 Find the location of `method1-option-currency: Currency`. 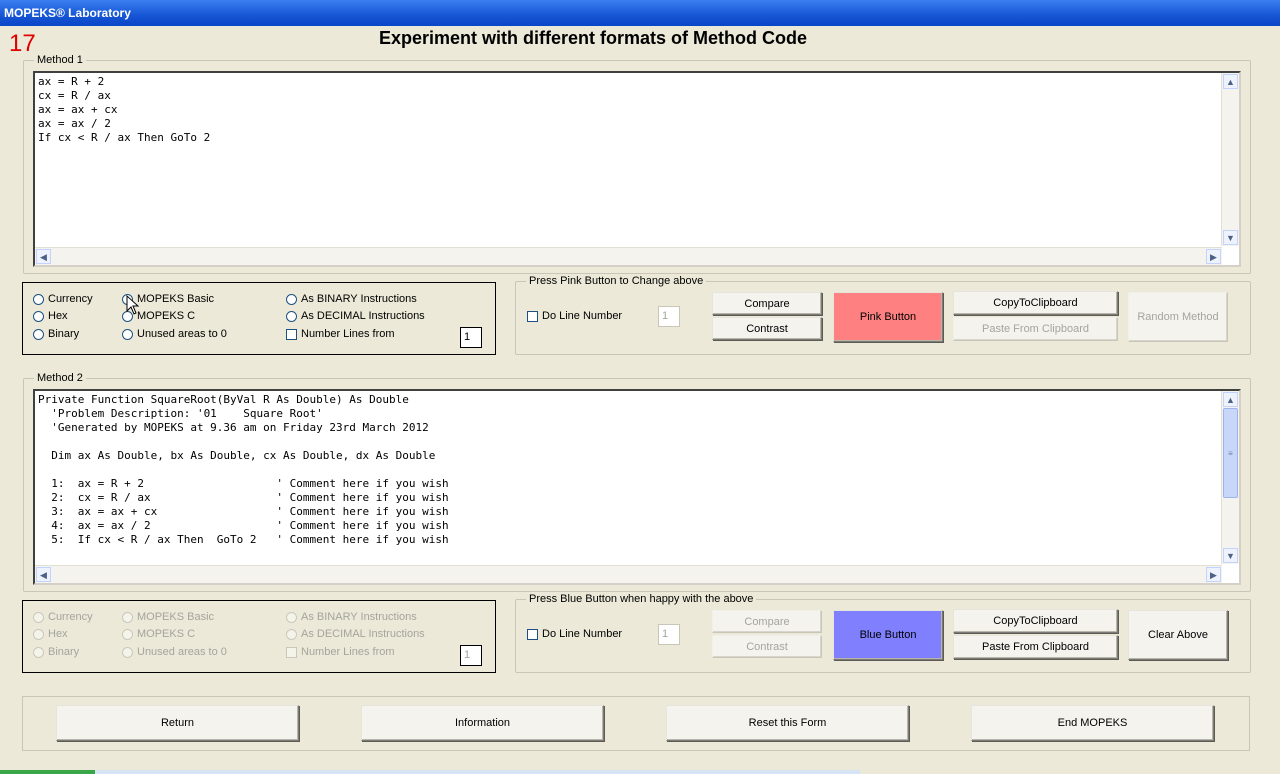

method1-option-currency: Currency is located at coordinates (63, 299).